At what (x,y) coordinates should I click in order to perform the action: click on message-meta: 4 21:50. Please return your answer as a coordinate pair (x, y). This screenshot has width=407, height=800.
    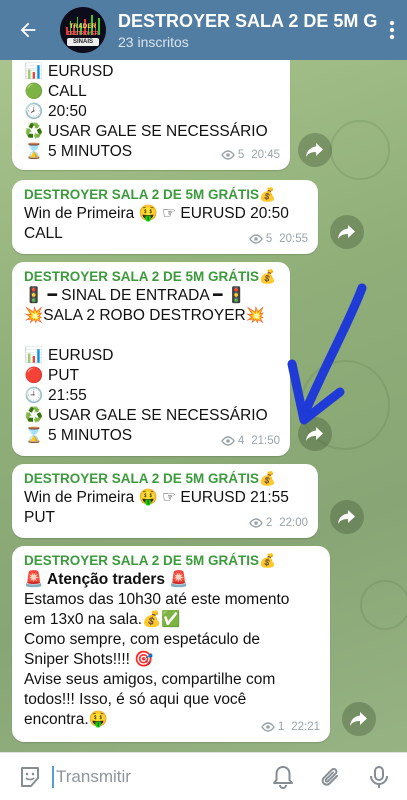
    Looking at the image, I should click on (250, 441).